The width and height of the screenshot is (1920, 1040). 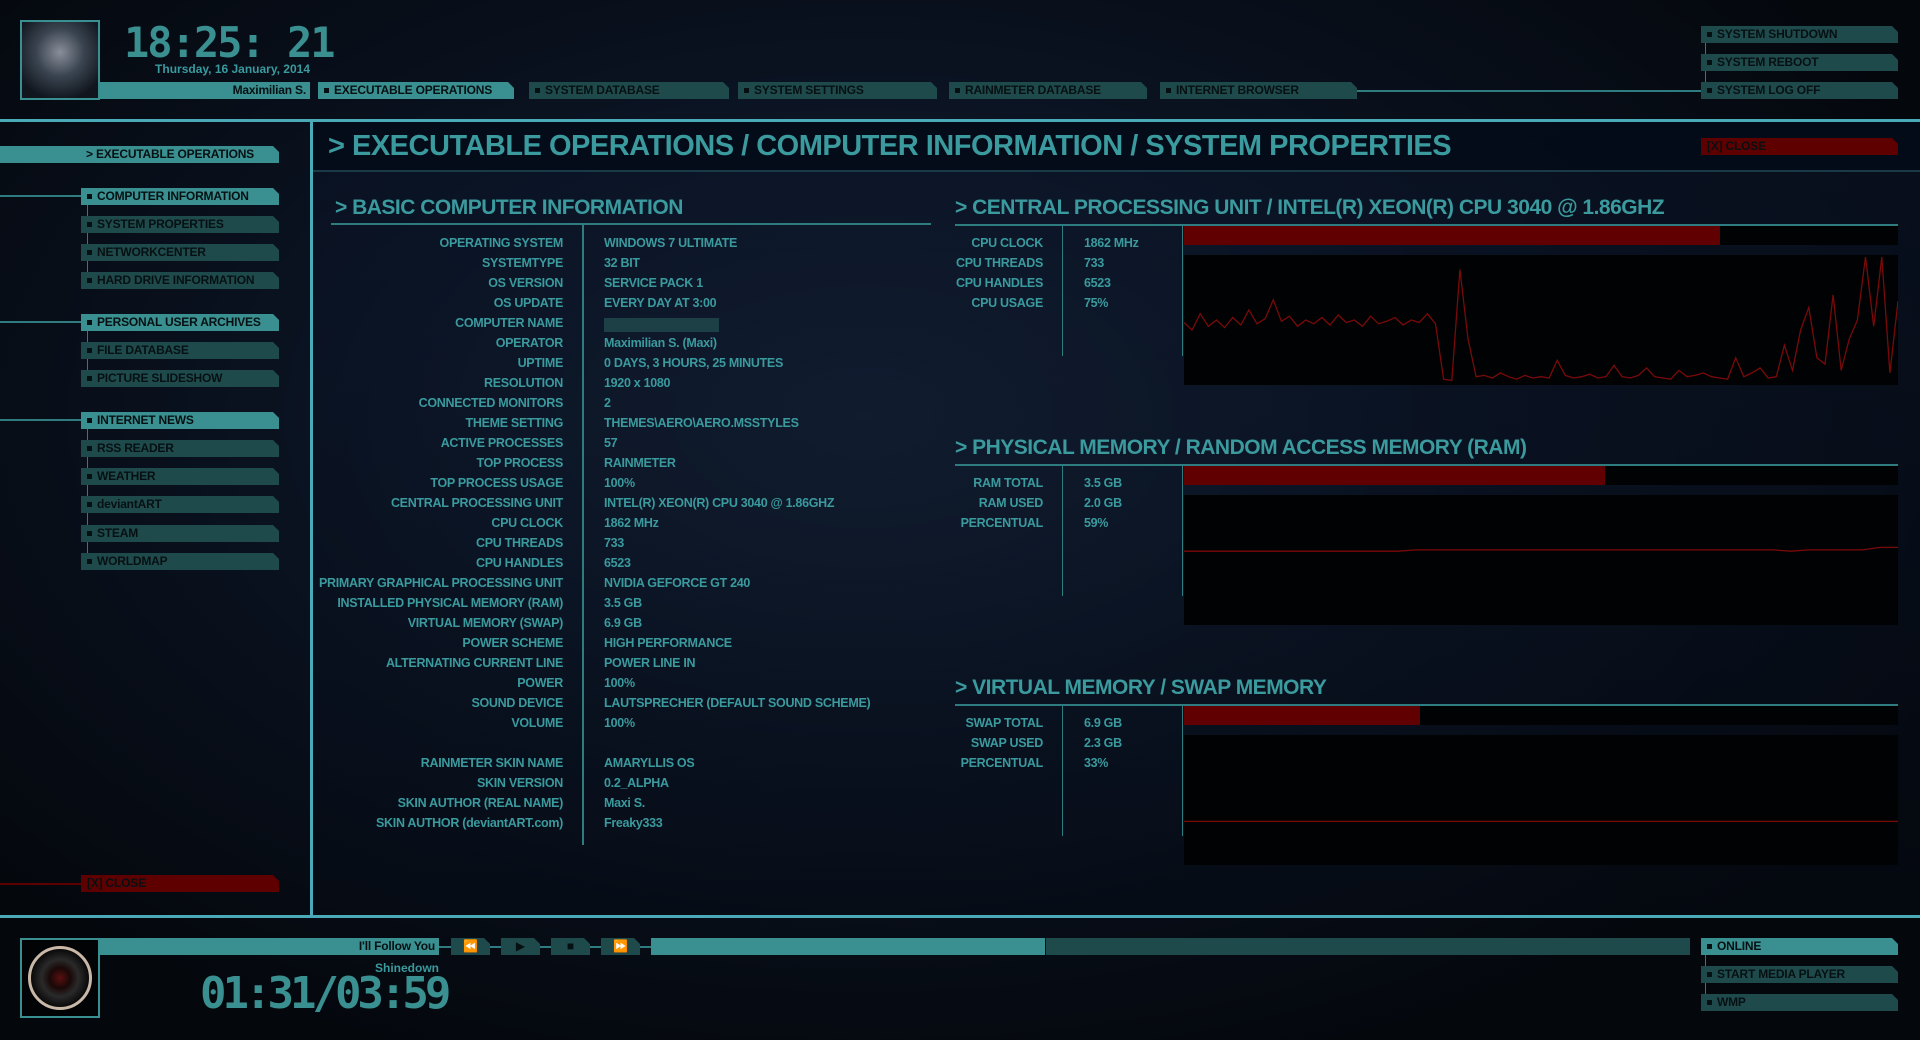 What do you see at coordinates (960, 916) in the screenshot?
I see `bottom-divider` at bounding box center [960, 916].